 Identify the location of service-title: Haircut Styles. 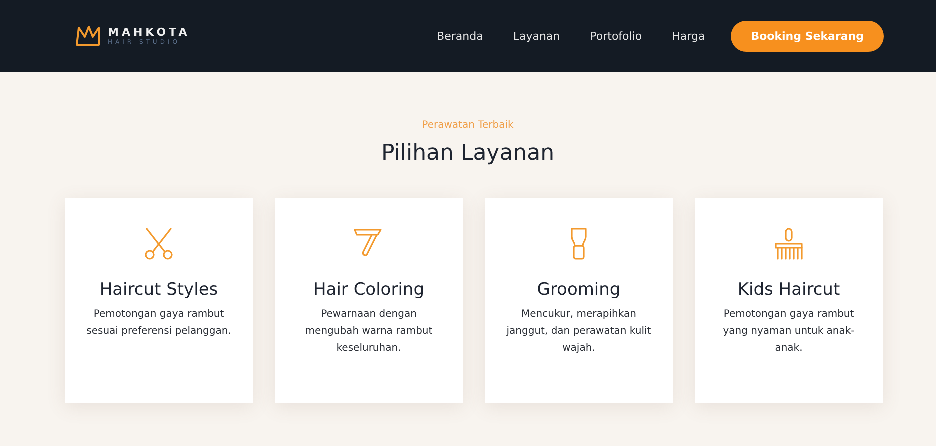
(159, 290).